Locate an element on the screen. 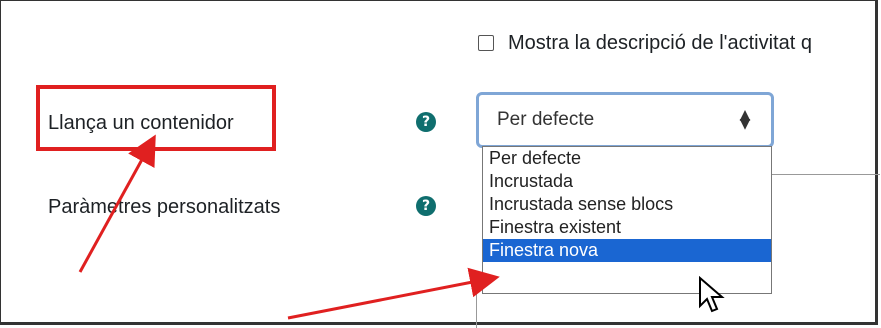 This screenshot has height=328, width=881. arrow-to-label is located at coordinates (117, 203).